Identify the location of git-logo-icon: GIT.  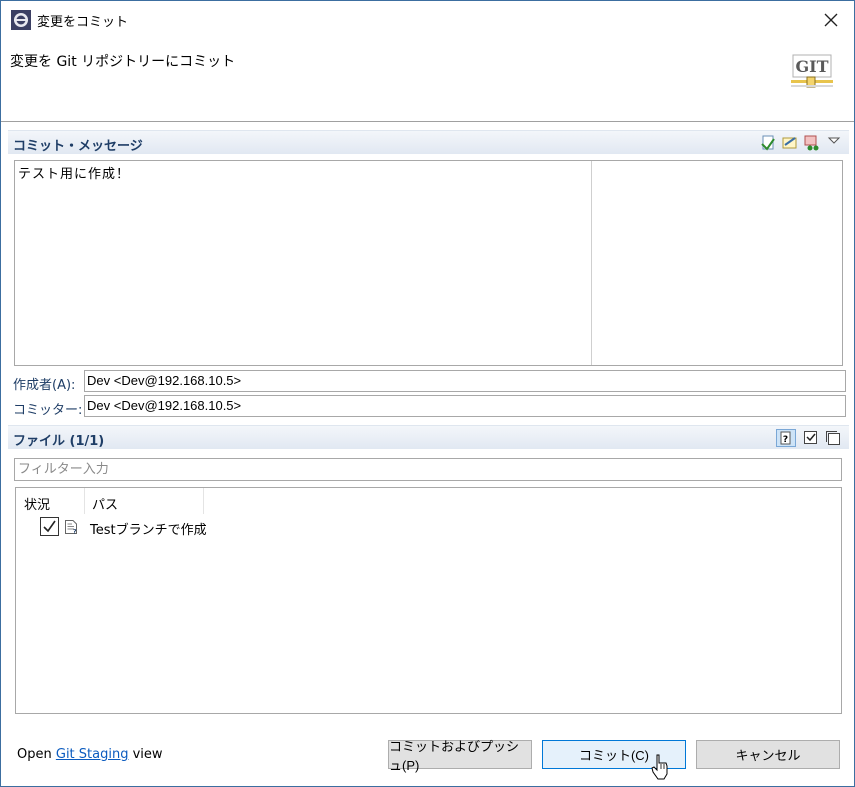
(812, 71).